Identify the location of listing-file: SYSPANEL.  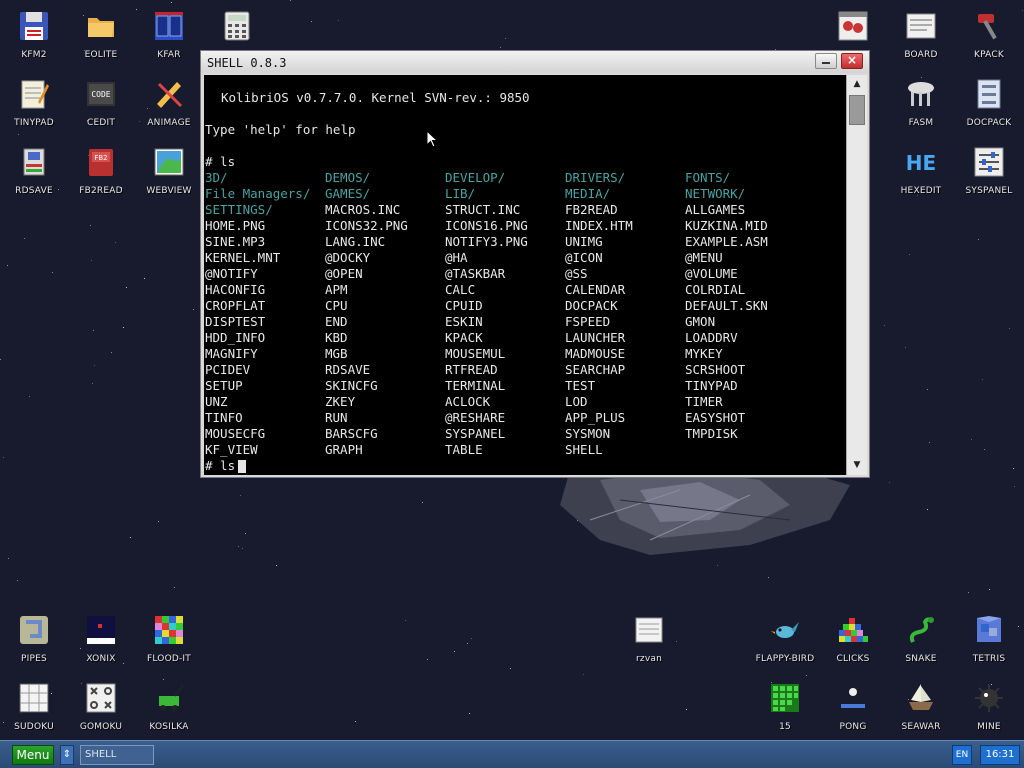
(475, 433).